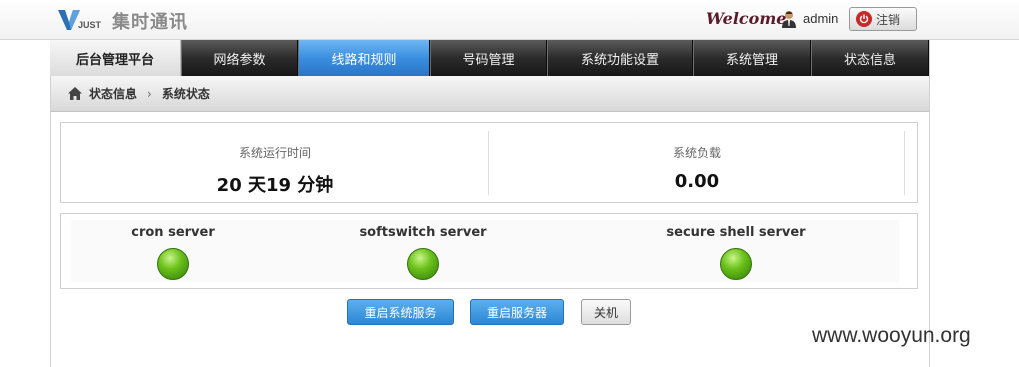 The width and height of the screenshot is (1019, 367). Describe the element at coordinates (423, 232) in the screenshot. I see `service-name: softswitch server` at that location.